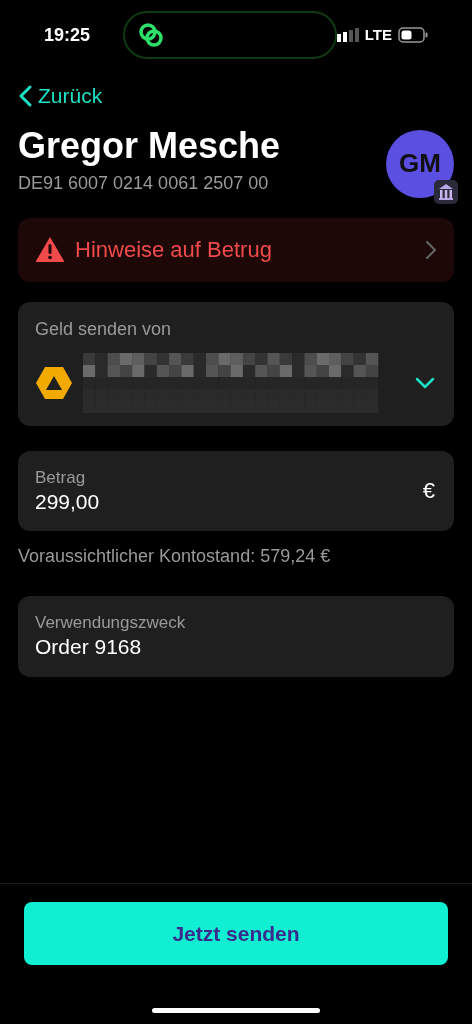 This screenshot has height=1024, width=472. I want to click on bank-icon, so click(446, 191).